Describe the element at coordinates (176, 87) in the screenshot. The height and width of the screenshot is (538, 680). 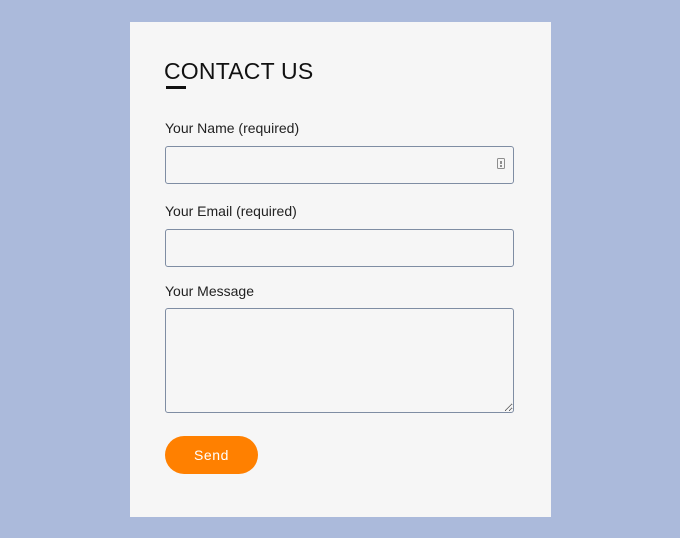
I see `title-underline` at that location.